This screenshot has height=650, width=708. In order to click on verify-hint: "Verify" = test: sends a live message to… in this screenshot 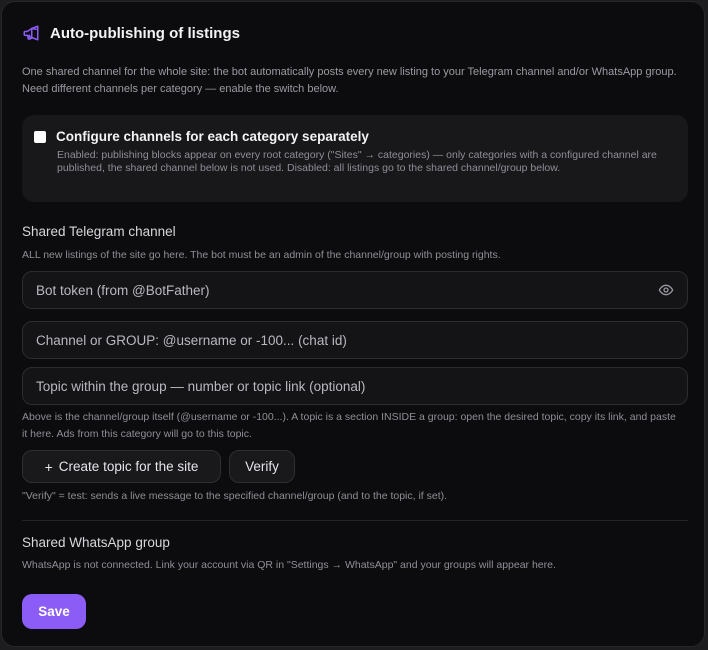, I will do `click(235, 496)`.